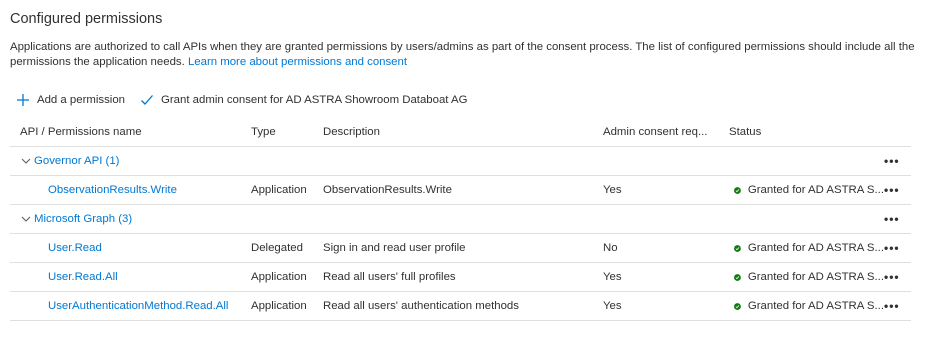  I want to click on group-toggle: Microsoft Graph (3), so click(452, 219).